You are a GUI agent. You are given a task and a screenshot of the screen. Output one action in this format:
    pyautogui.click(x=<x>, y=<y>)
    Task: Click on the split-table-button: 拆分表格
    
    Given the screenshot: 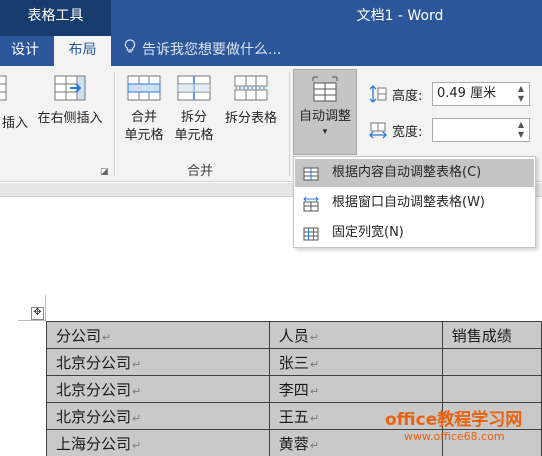 What is the action you would take?
    pyautogui.click(x=251, y=101)
    